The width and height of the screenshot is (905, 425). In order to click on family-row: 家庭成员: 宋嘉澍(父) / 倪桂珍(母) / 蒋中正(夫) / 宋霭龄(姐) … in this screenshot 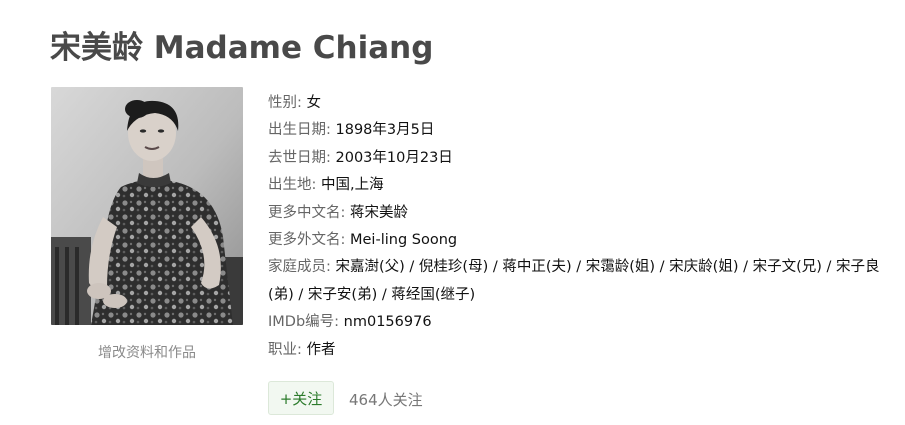, I will do `click(578, 281)`.